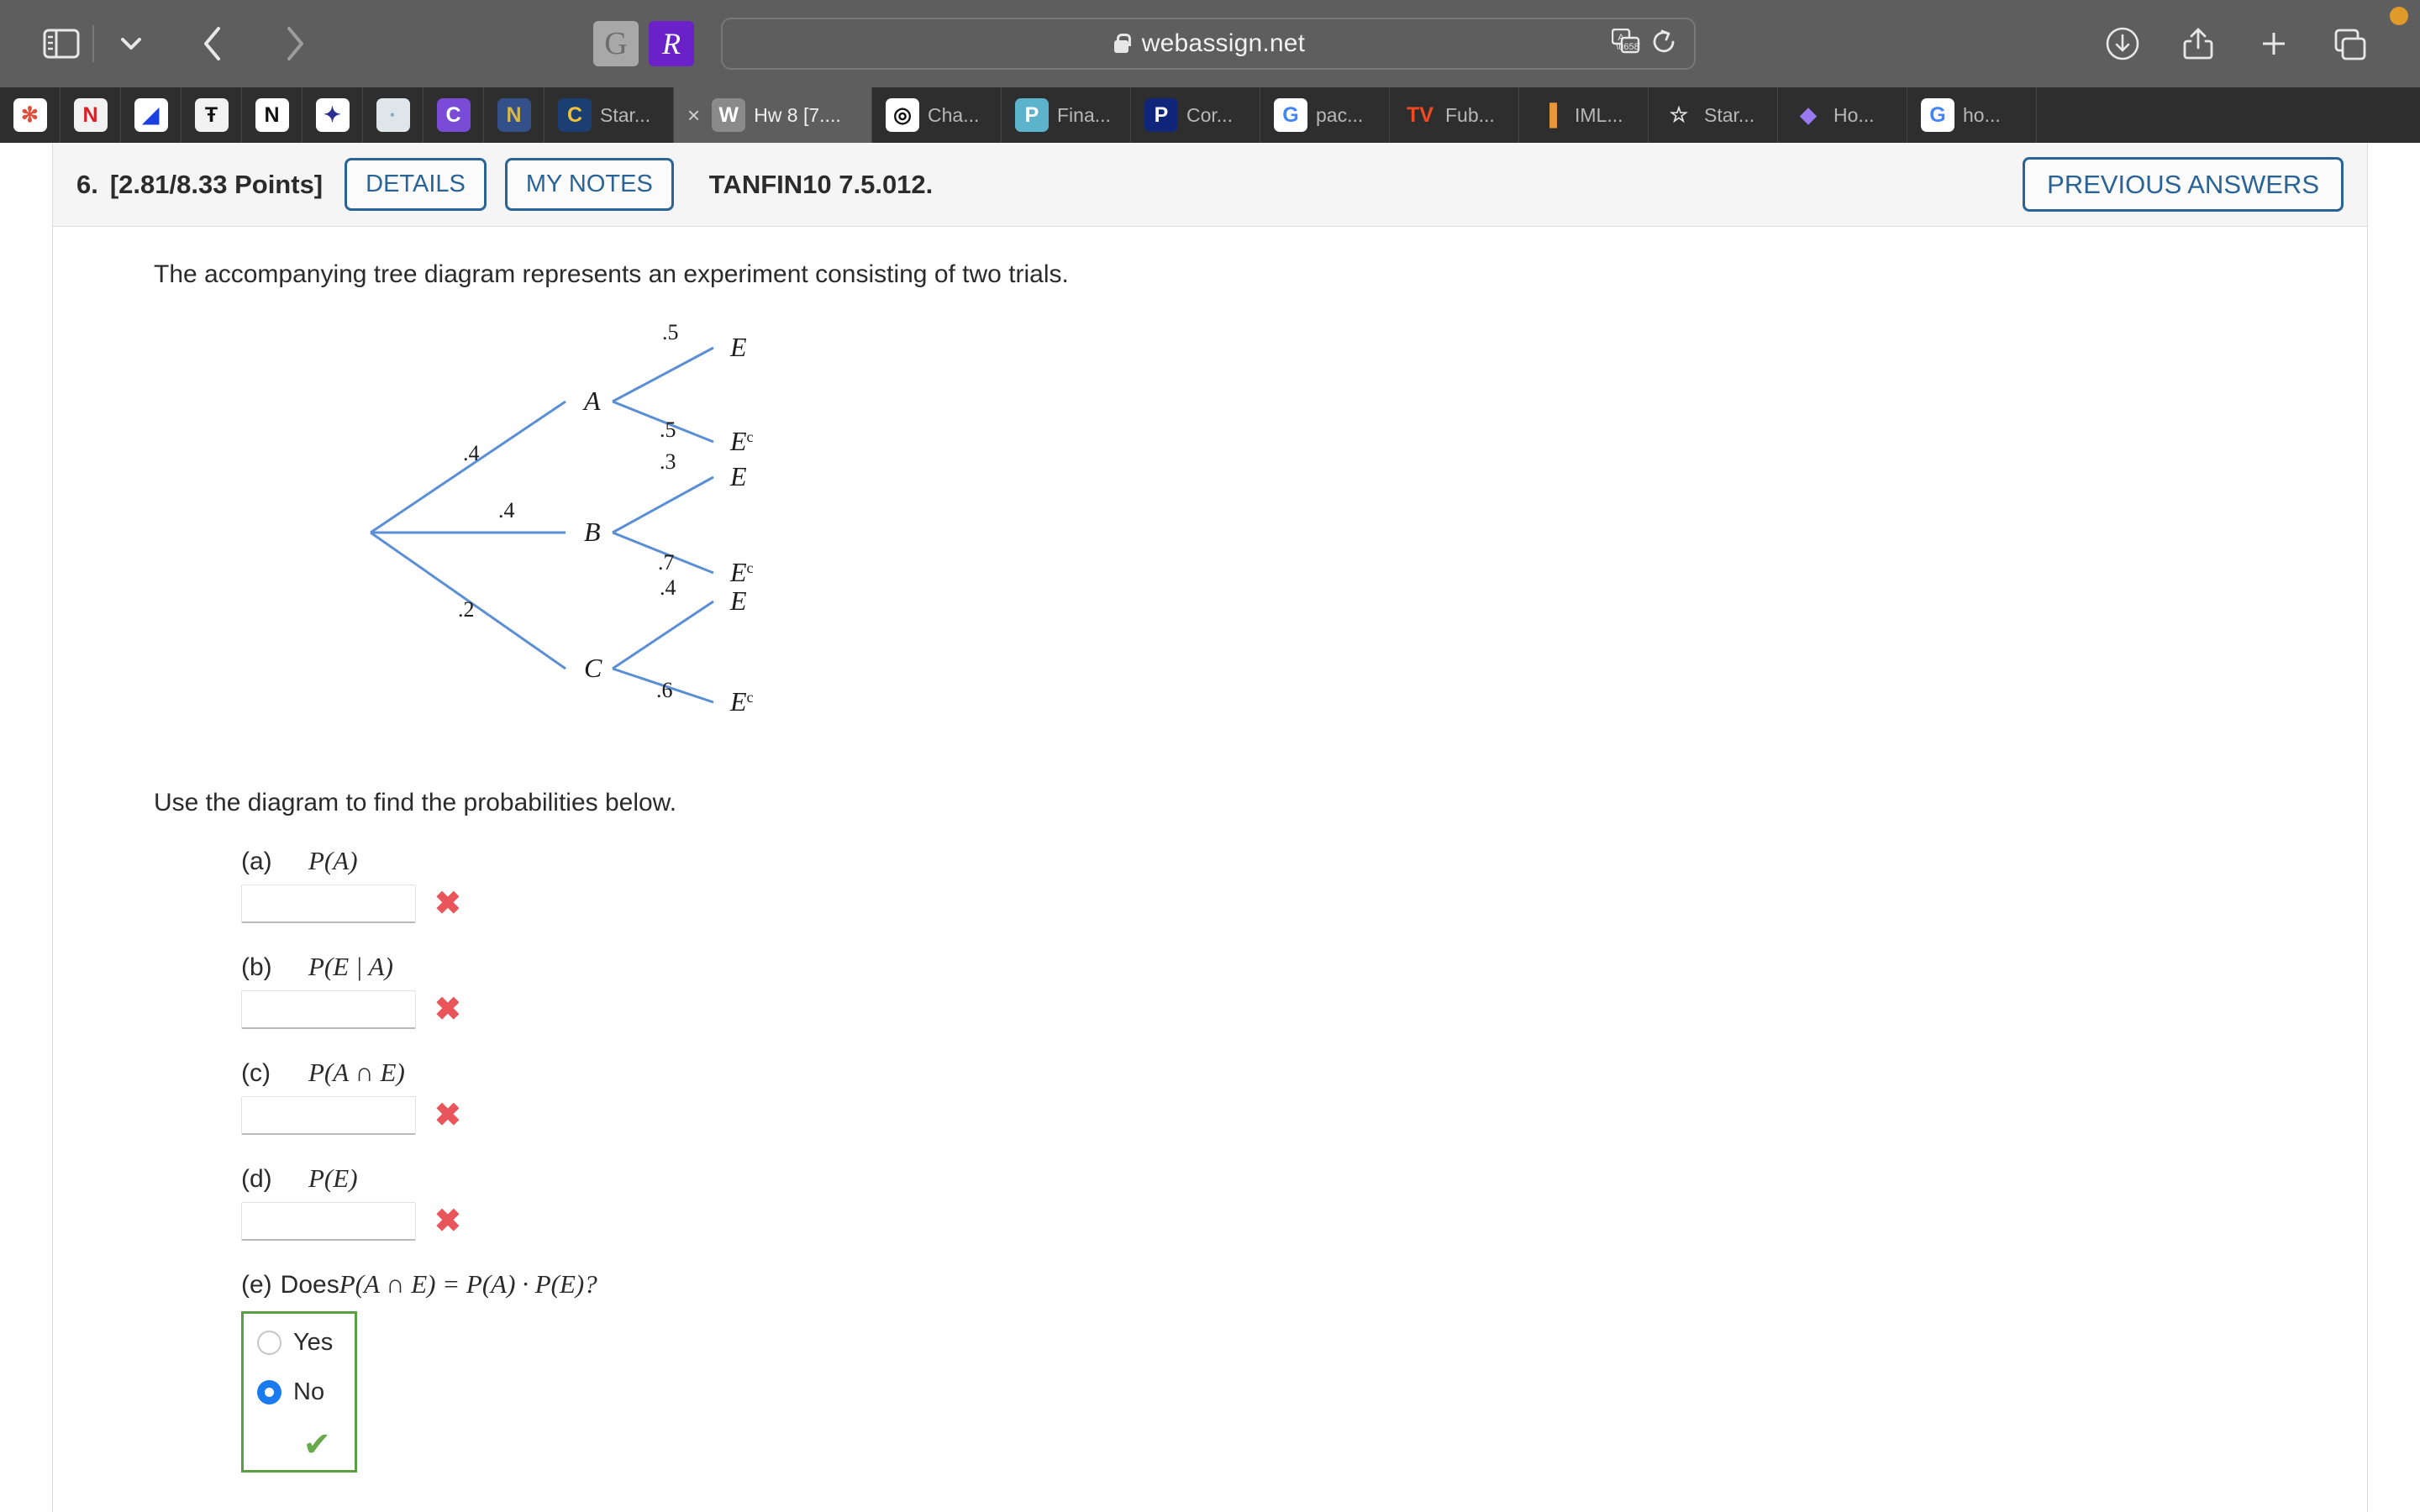 Image resolution: width=2420 pixels, height=1512 pixels. I want to click on chevron-down-icon, so click(131, 44).